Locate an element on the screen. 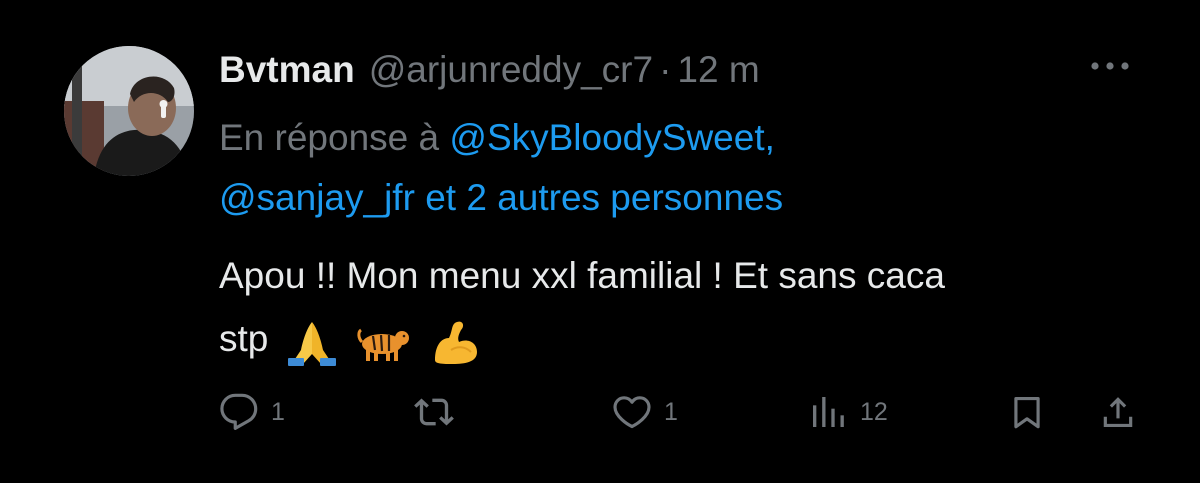 This screenshot has height=483, width=1200. views-button: 12 is located at coordinates (848, 412).